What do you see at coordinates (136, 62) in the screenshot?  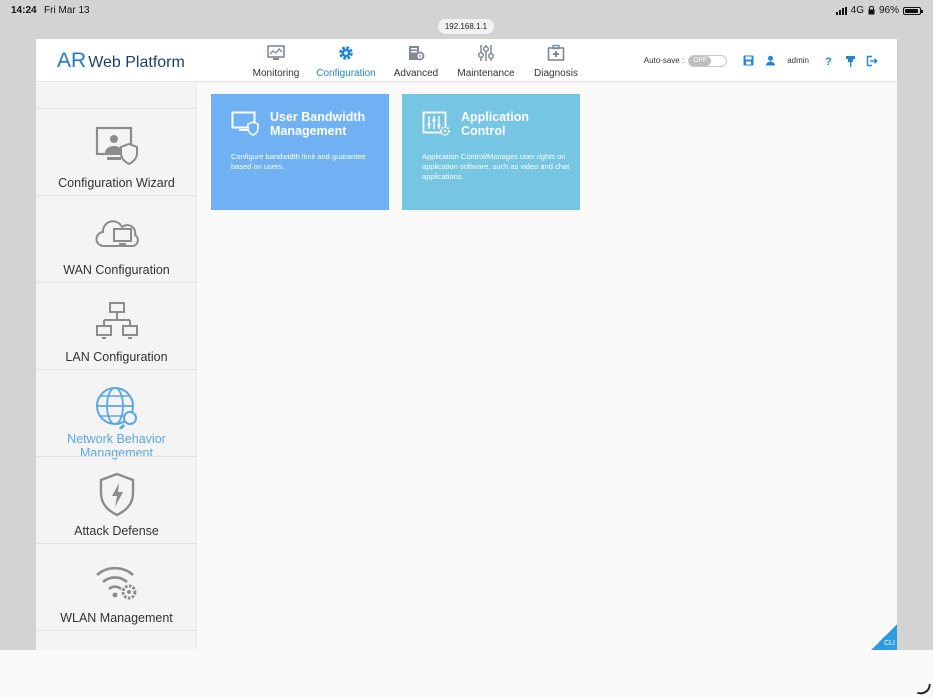 I see `logo-text: Web Platform` at bounding box center [136, 62].